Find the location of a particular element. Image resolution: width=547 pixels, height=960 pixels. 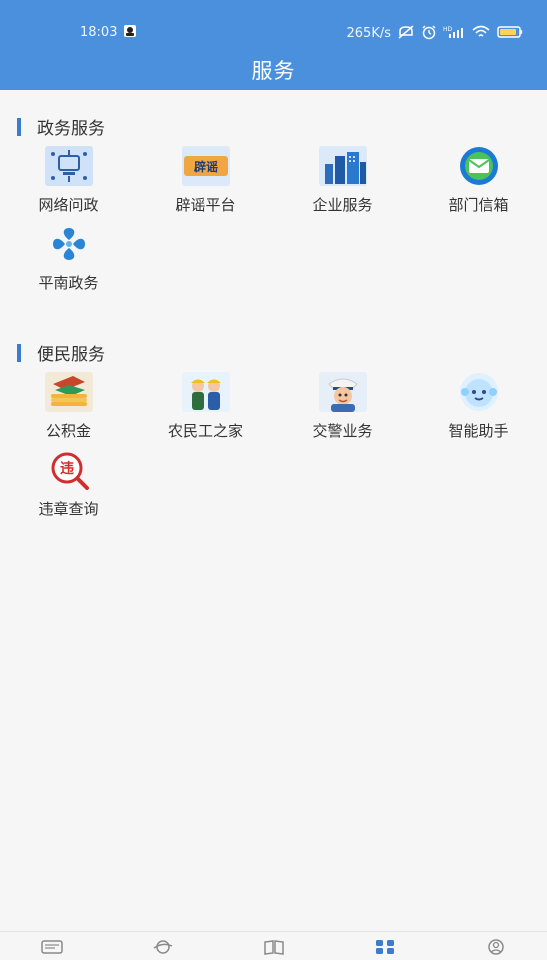

service-tile-provident-fund: 公积金 is located at coordinates (68, 411).